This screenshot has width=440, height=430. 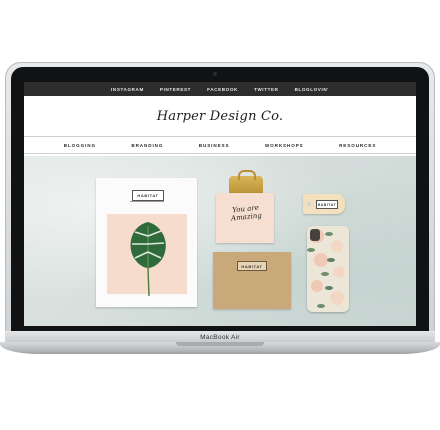 I want to click on social-link-instagram: INSTAGRAM, so click(x=127, y=89).